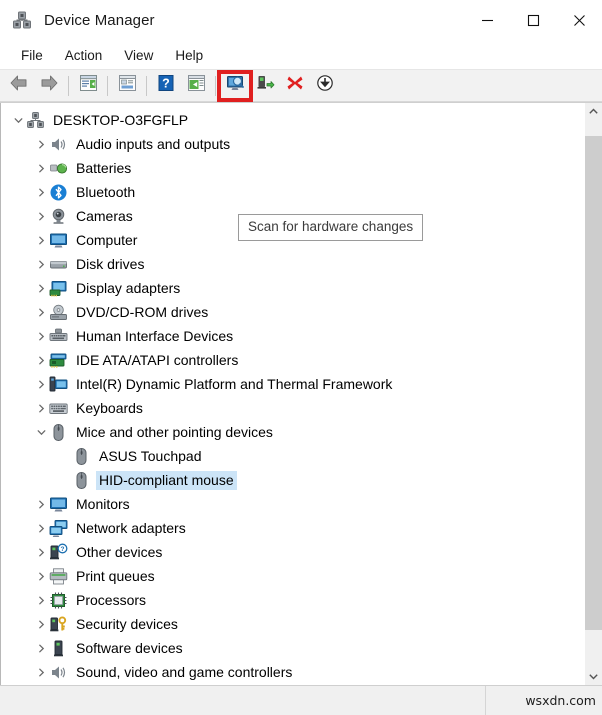  I want to click on vertical-scrollbar, so click(593, 394).